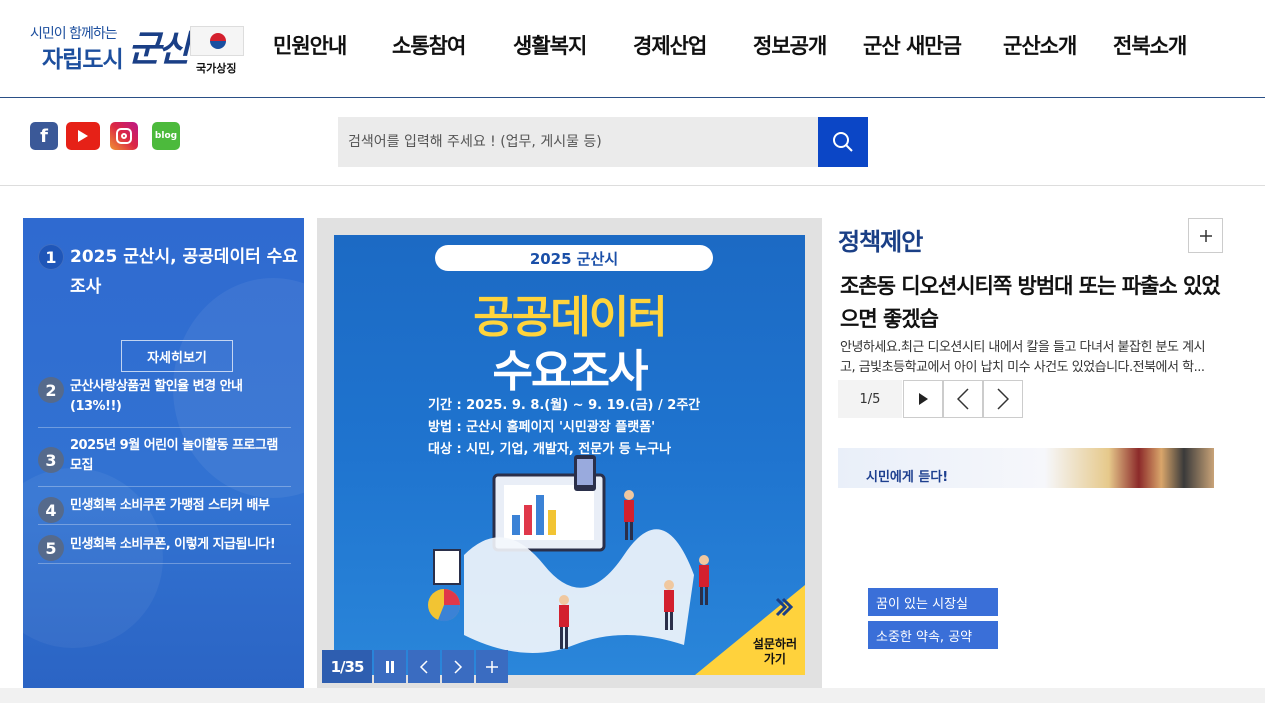 This screenshot has width=1265, height=703. What do you see at coordinates (170, 506) in the screenshot?
I see `news-item-title: 민생회복 소비쿠폰 가맹점 스티커 배부` at bounding box center [170, 506].